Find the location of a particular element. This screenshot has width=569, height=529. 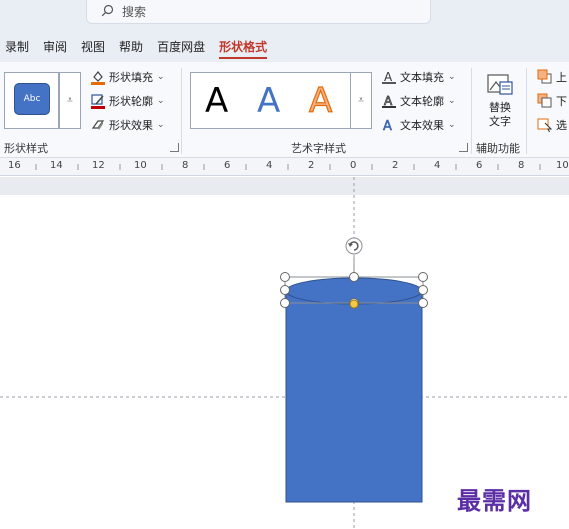

tab-review: 审阅 is located at coordinates (55, 46).